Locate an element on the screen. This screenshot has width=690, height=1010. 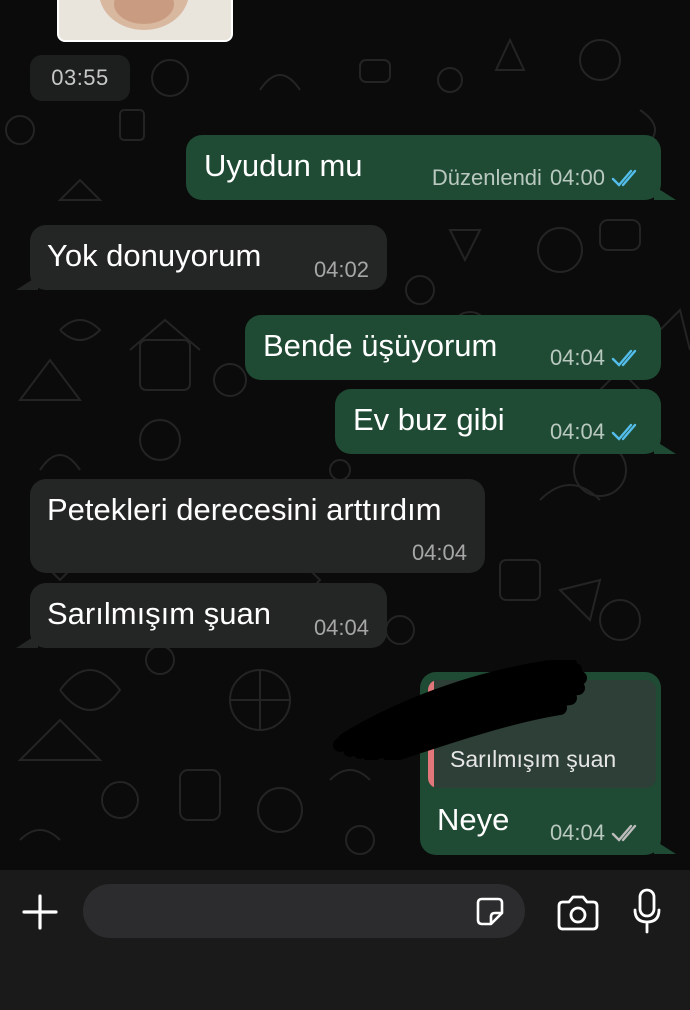
message-bubble-incoming: Yok donuyorum 04:02 is located at coordinates (208, 257).